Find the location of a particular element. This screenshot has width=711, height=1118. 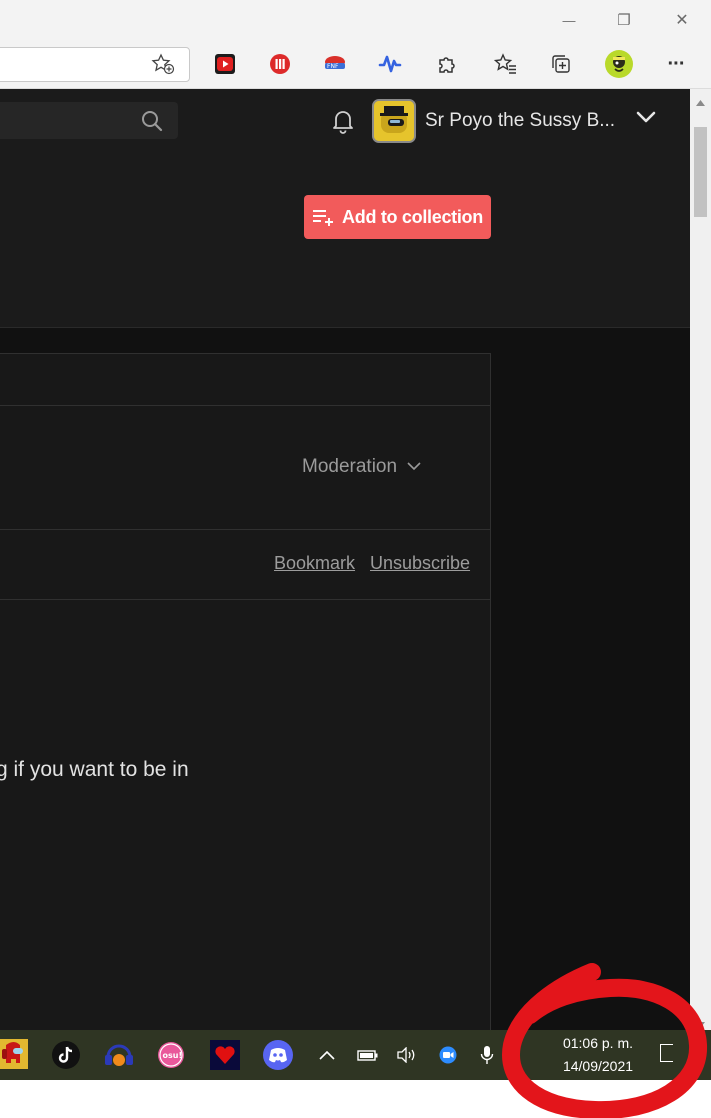

volume-icon is located at coordinates (407, 1055).